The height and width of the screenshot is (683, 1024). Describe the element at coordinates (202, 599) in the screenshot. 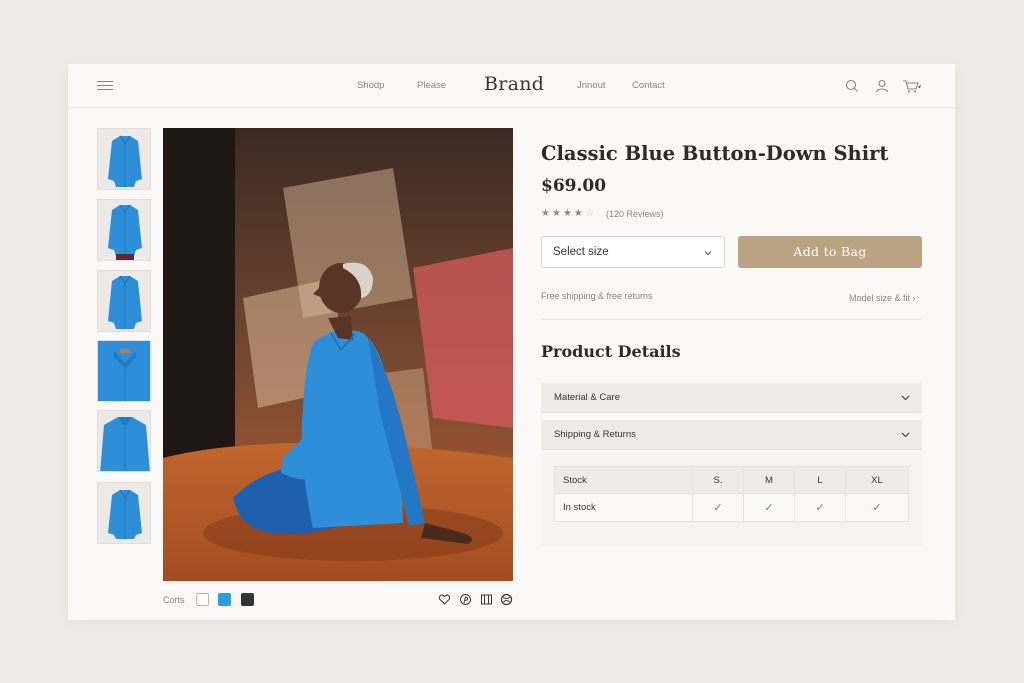

I see `swatch-white` at that location.